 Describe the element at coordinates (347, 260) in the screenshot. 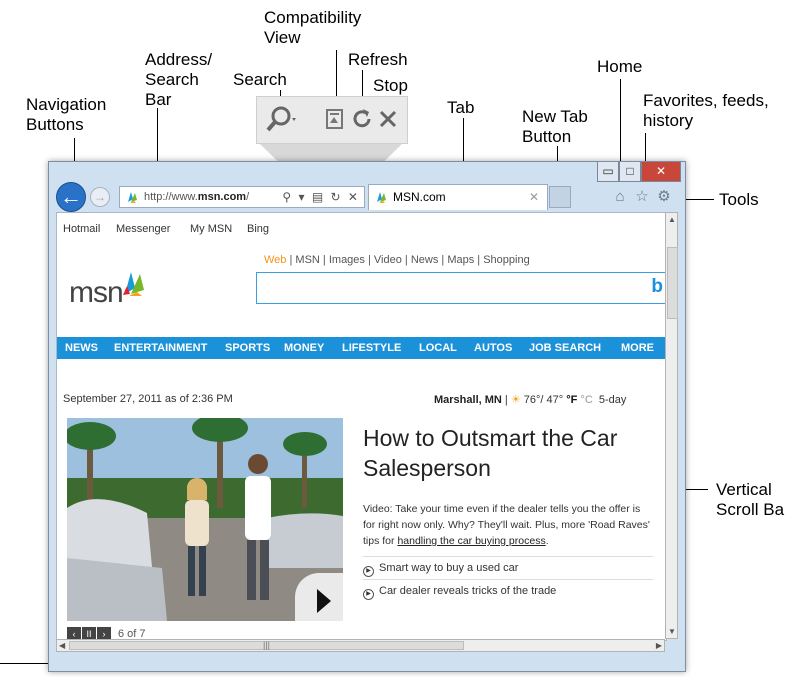

I see `search-tab-images: Images` at that location.